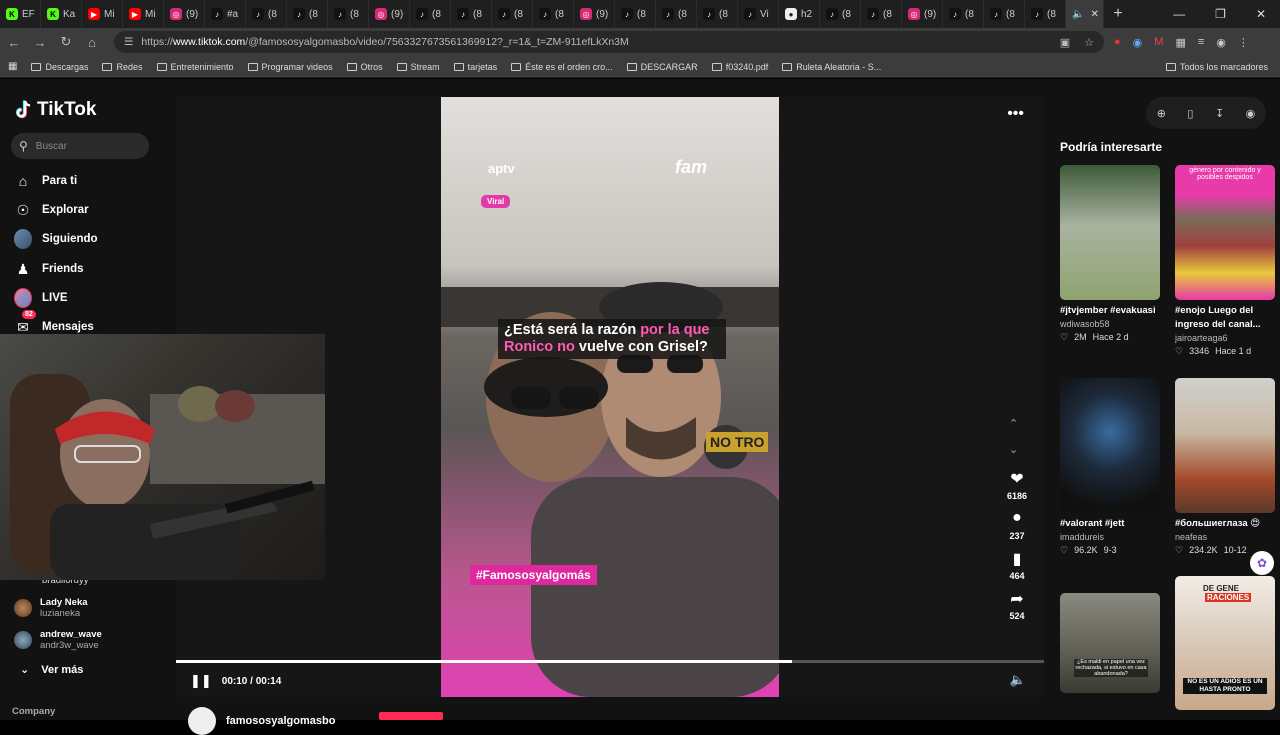 Image resolution: width=1280 pixels, height=735 pixels. I want to click on home-browser-icon: ⌂, so click(92, 42).